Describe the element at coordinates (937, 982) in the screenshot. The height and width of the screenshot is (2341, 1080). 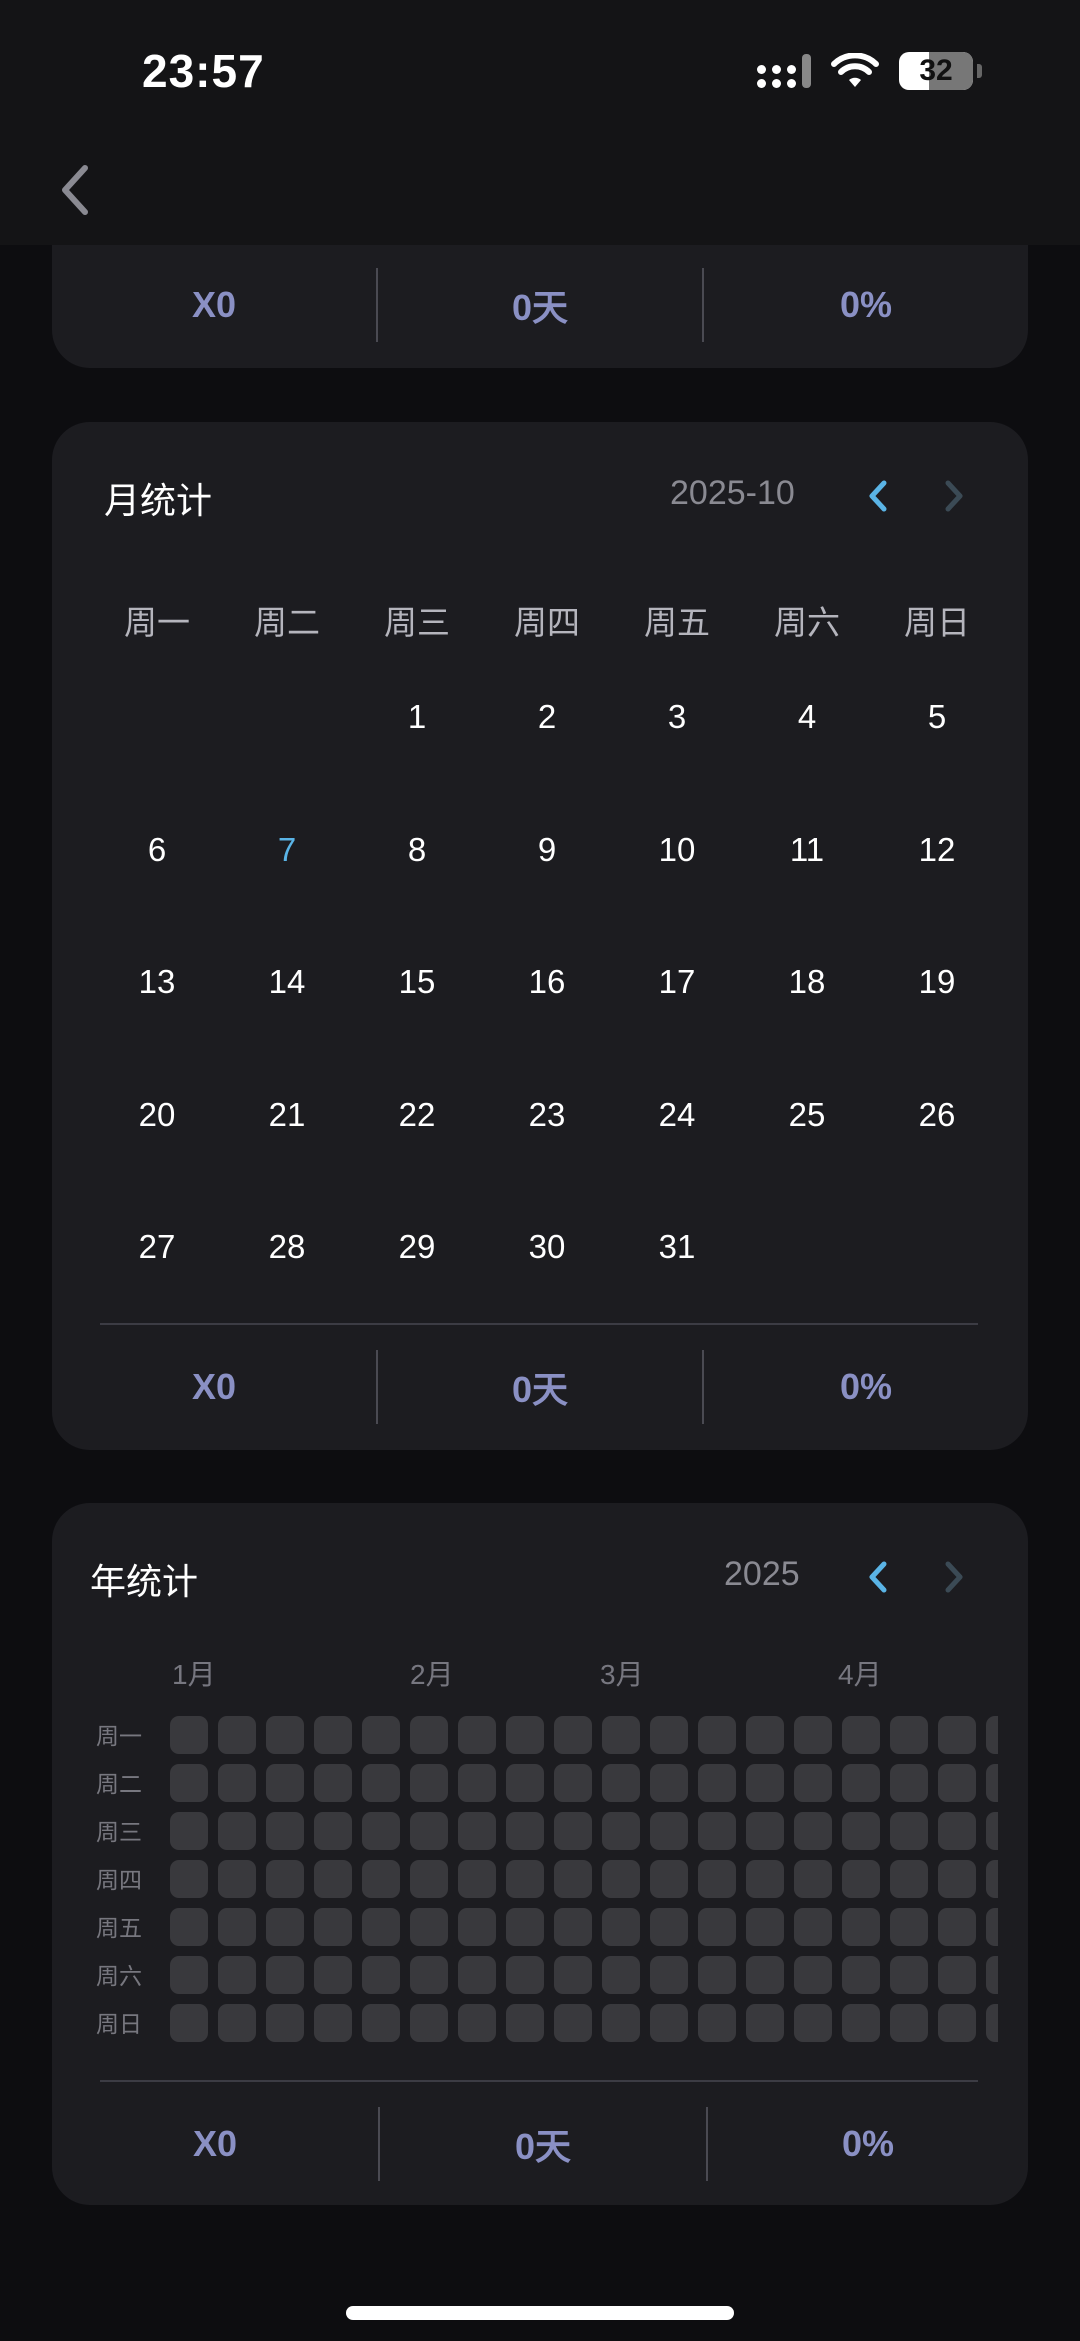
I see `calendar-day: 19` at that location.